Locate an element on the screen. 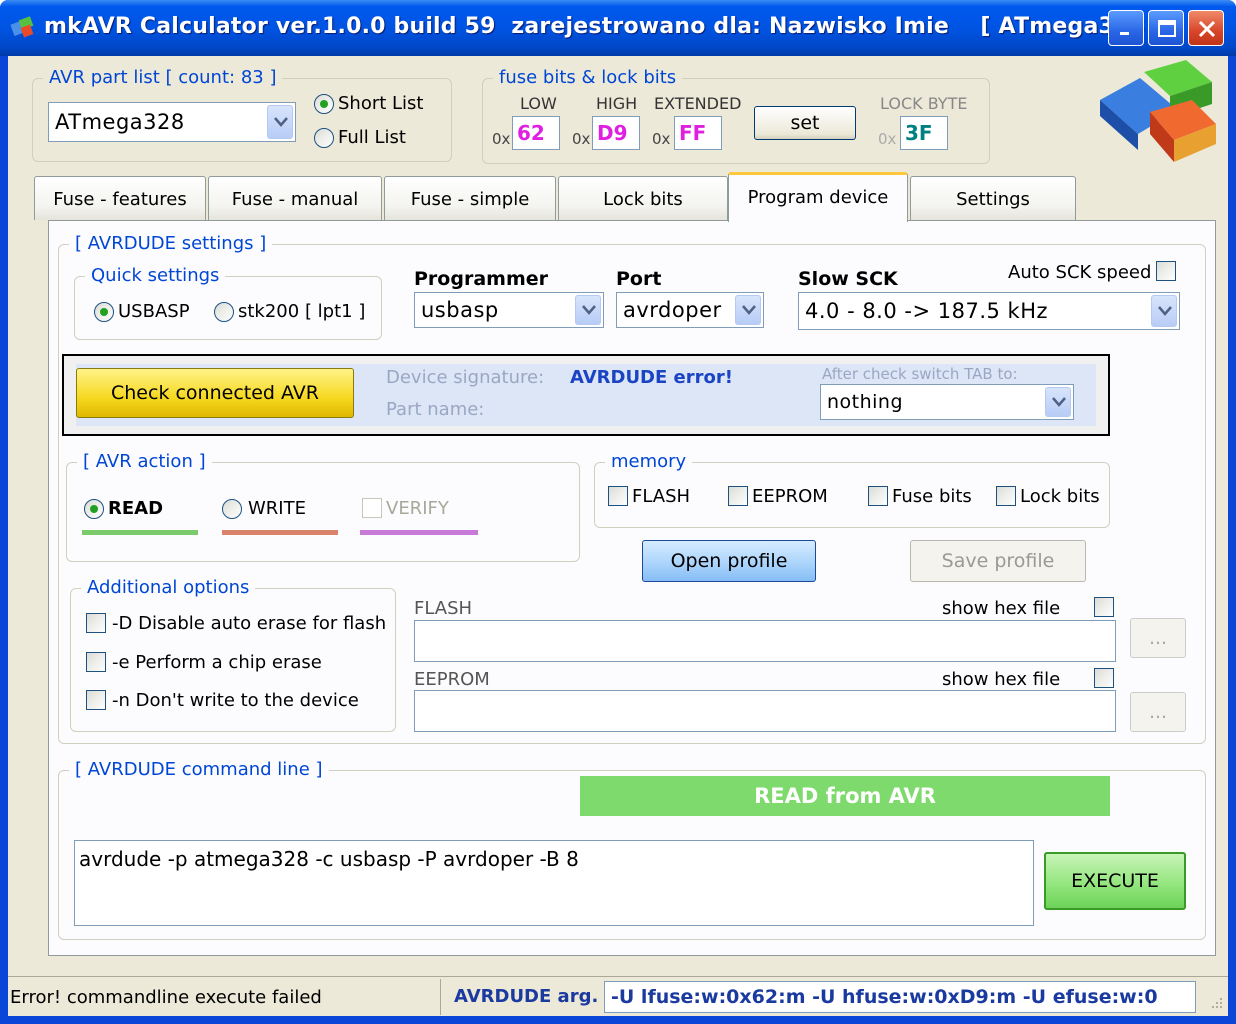 This screenshot has height=1024, width=1236. command-line-title: [ AVRDUDE command line ] is located at coordinates (199, 769).